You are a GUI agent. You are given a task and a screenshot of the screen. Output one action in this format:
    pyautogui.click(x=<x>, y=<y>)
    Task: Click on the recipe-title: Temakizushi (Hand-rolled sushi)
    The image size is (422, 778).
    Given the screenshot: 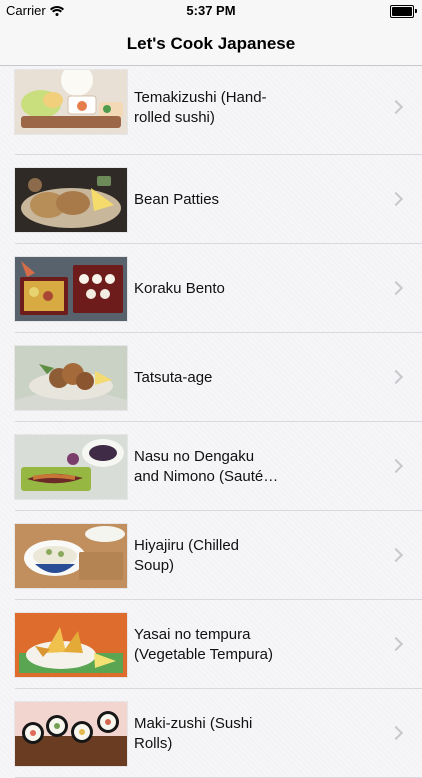 What is the action you would take?
    pyautogui.click(x=200, y=107)
    